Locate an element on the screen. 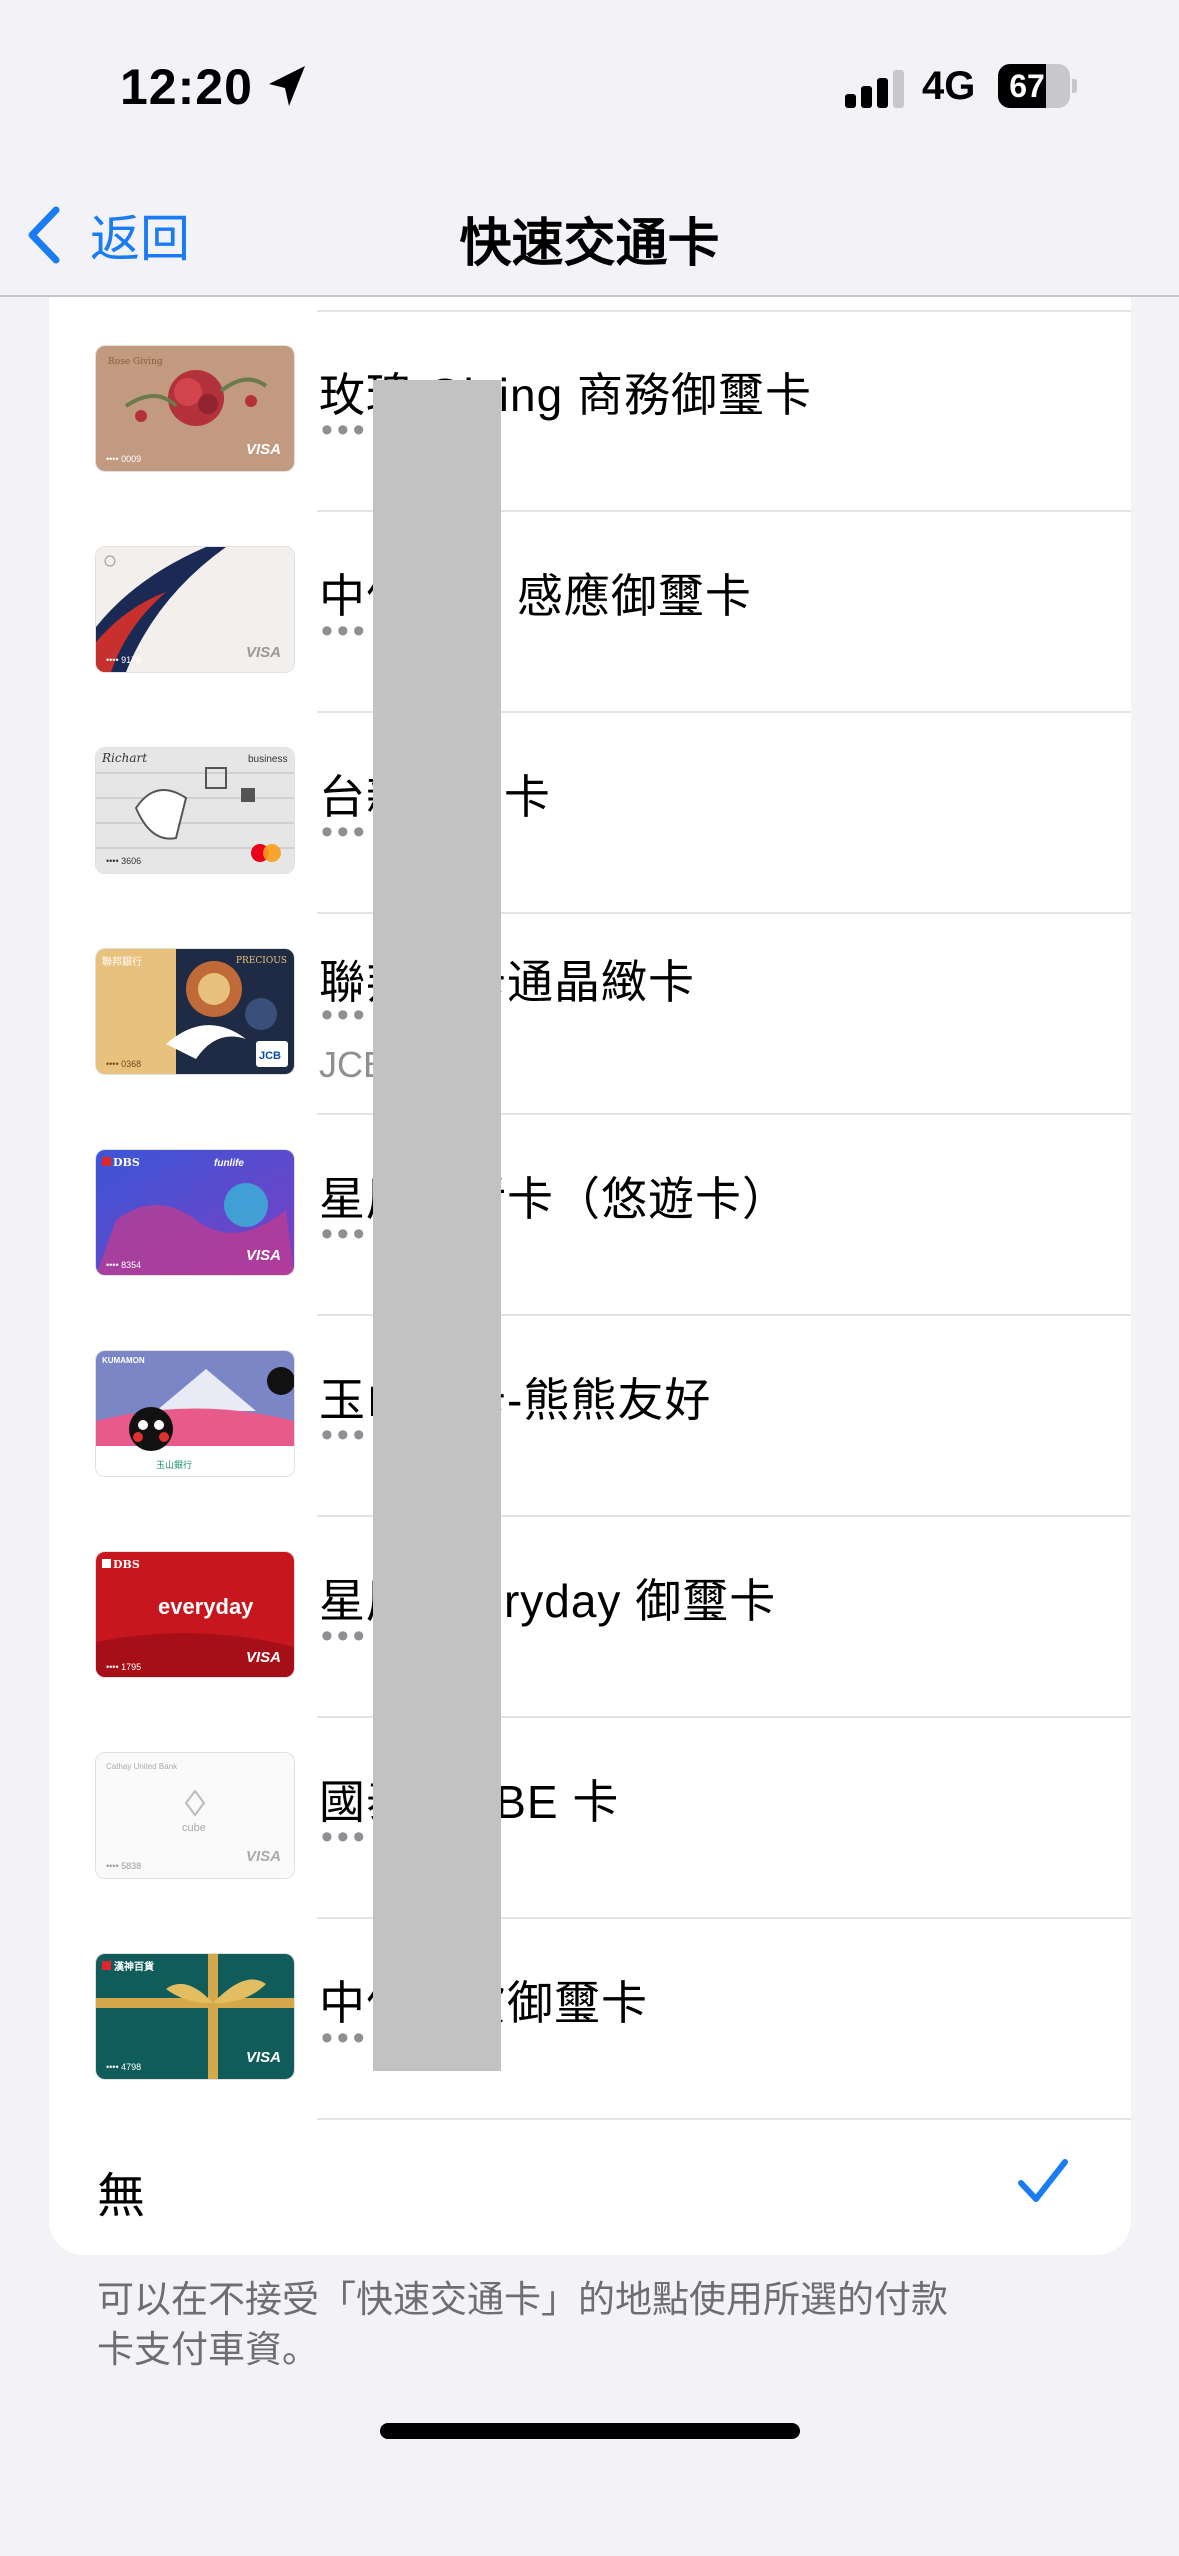 The width and height of the screenshot is (1179, 2556). card-image-funlife: DBS funlife VISA •••• 8354 is located at coordinates (195, 1212).